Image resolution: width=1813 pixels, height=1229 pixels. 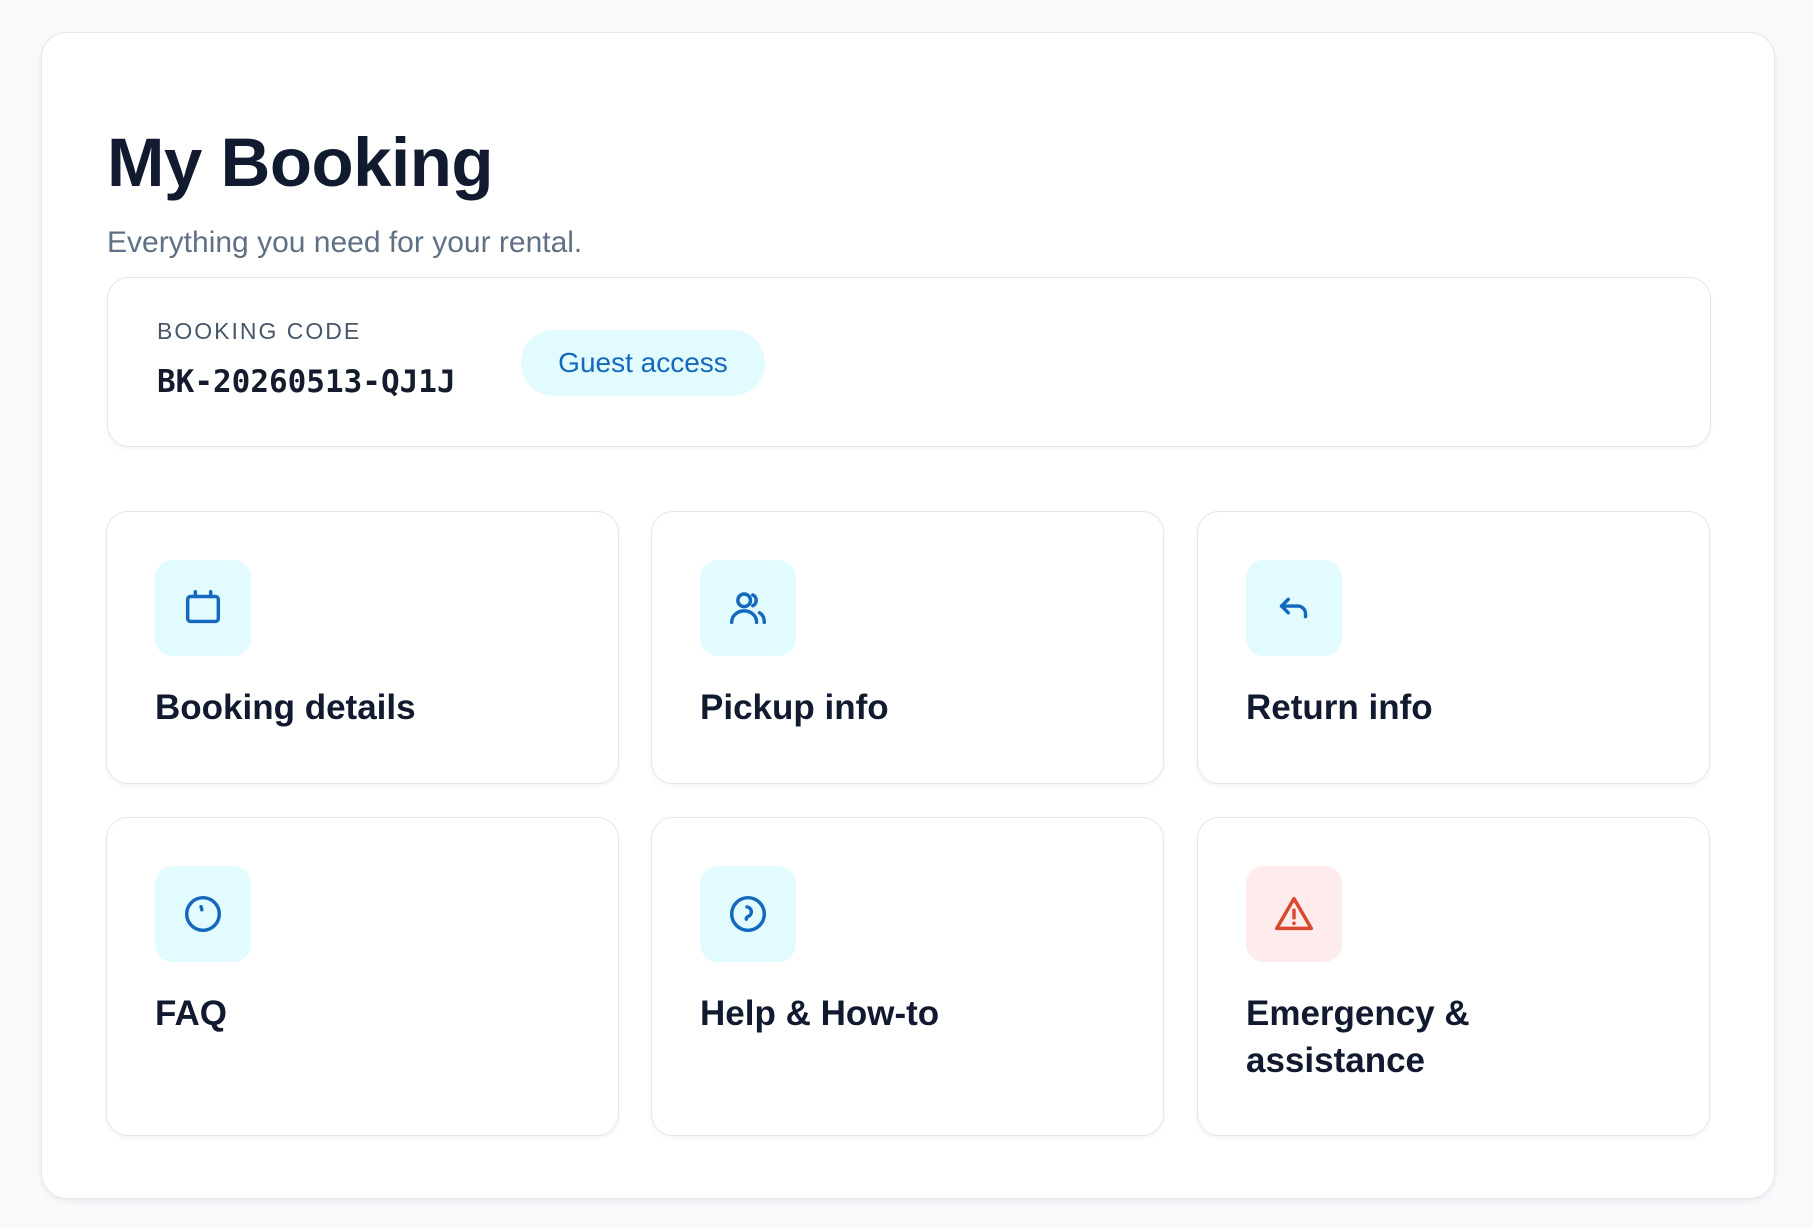 I want to click on return-arrow-icon, so click(x=1294, y=608).